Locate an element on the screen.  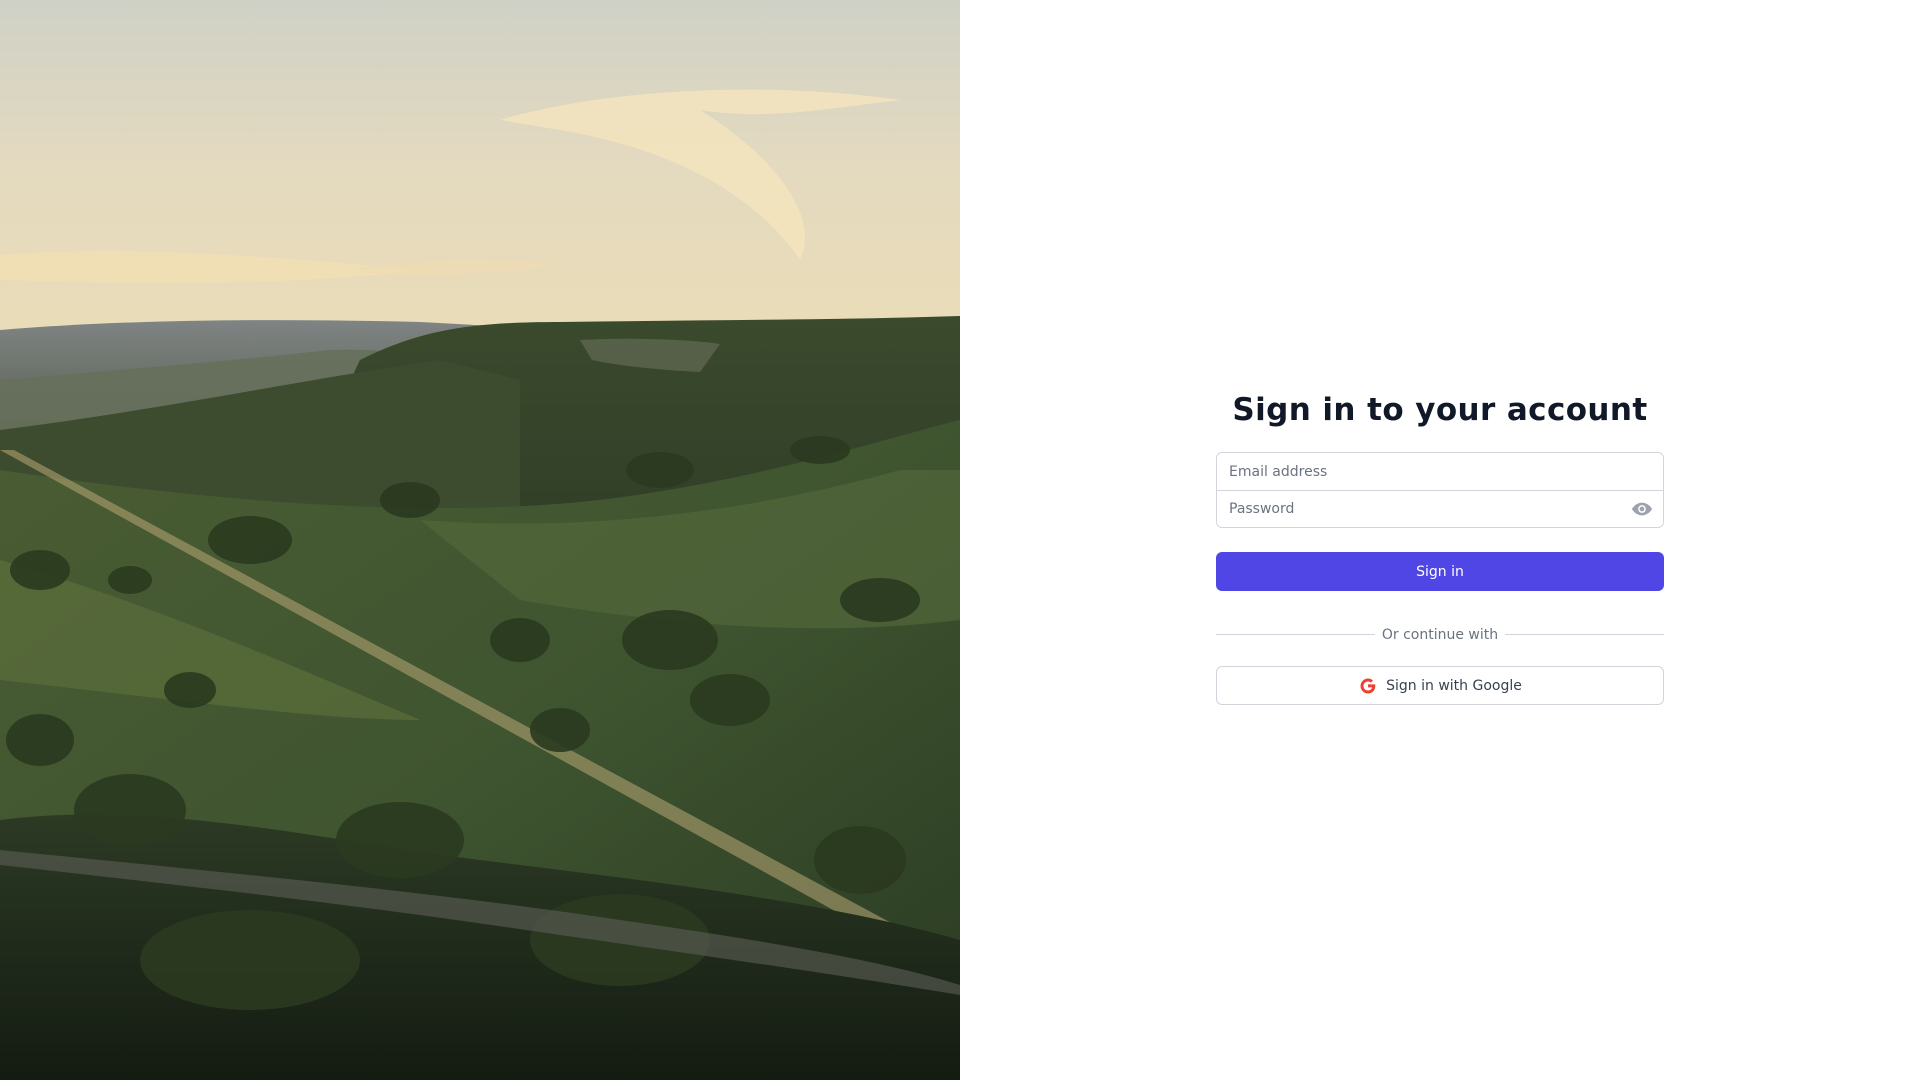
email-input is located at coordinates (1440, 471).